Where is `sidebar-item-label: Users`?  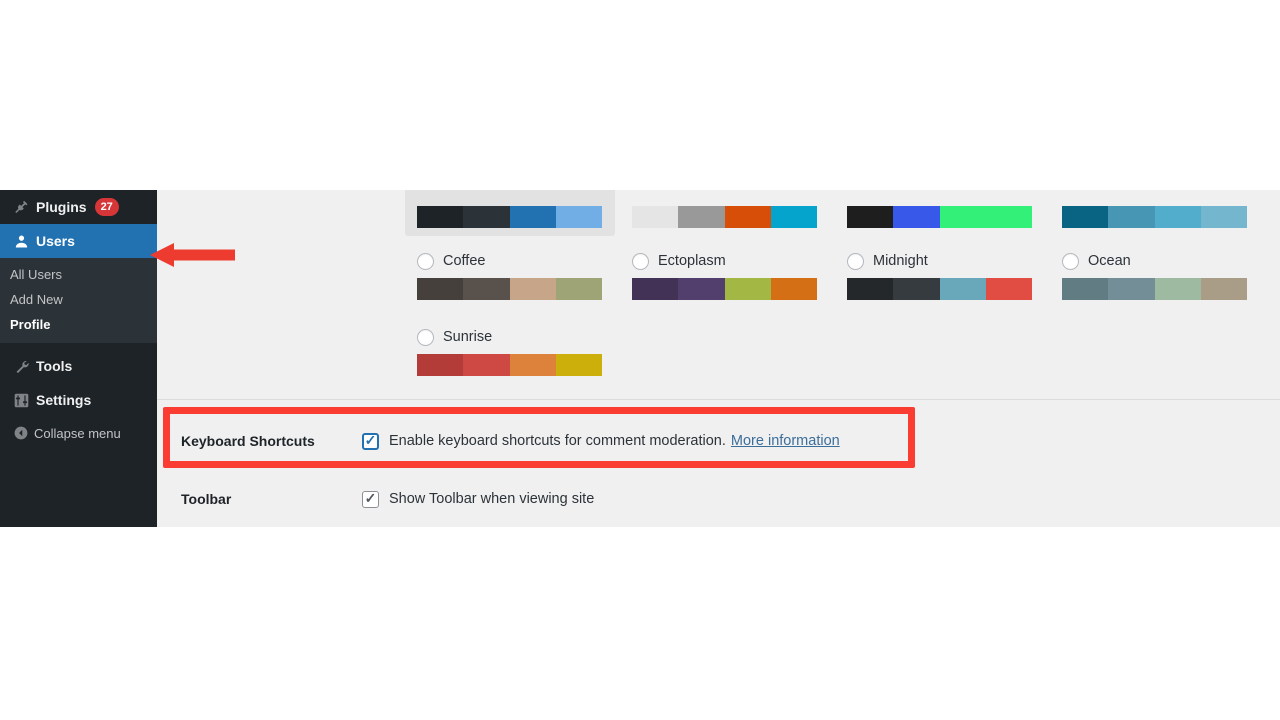 sidebar-item-label: Users is located at coordinates (55, 241).